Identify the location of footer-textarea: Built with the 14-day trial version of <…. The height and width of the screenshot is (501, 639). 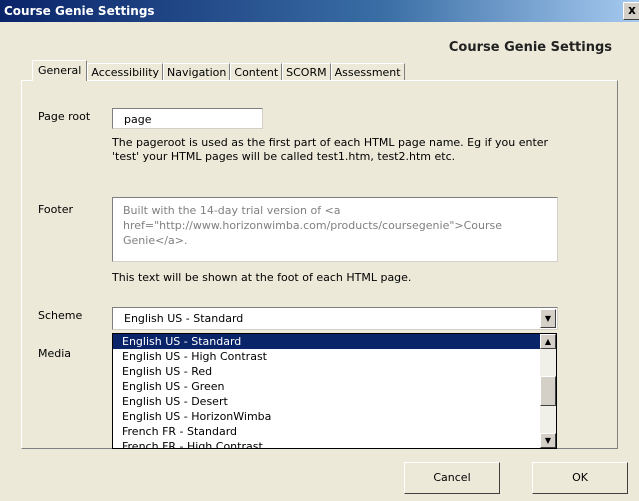
(335, 229).